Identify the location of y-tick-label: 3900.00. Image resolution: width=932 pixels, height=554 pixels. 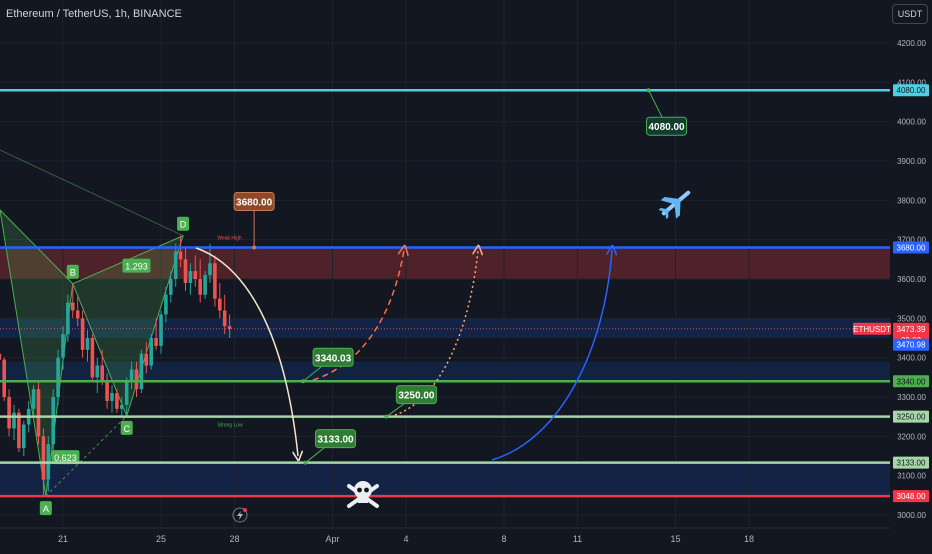
(911, 161).